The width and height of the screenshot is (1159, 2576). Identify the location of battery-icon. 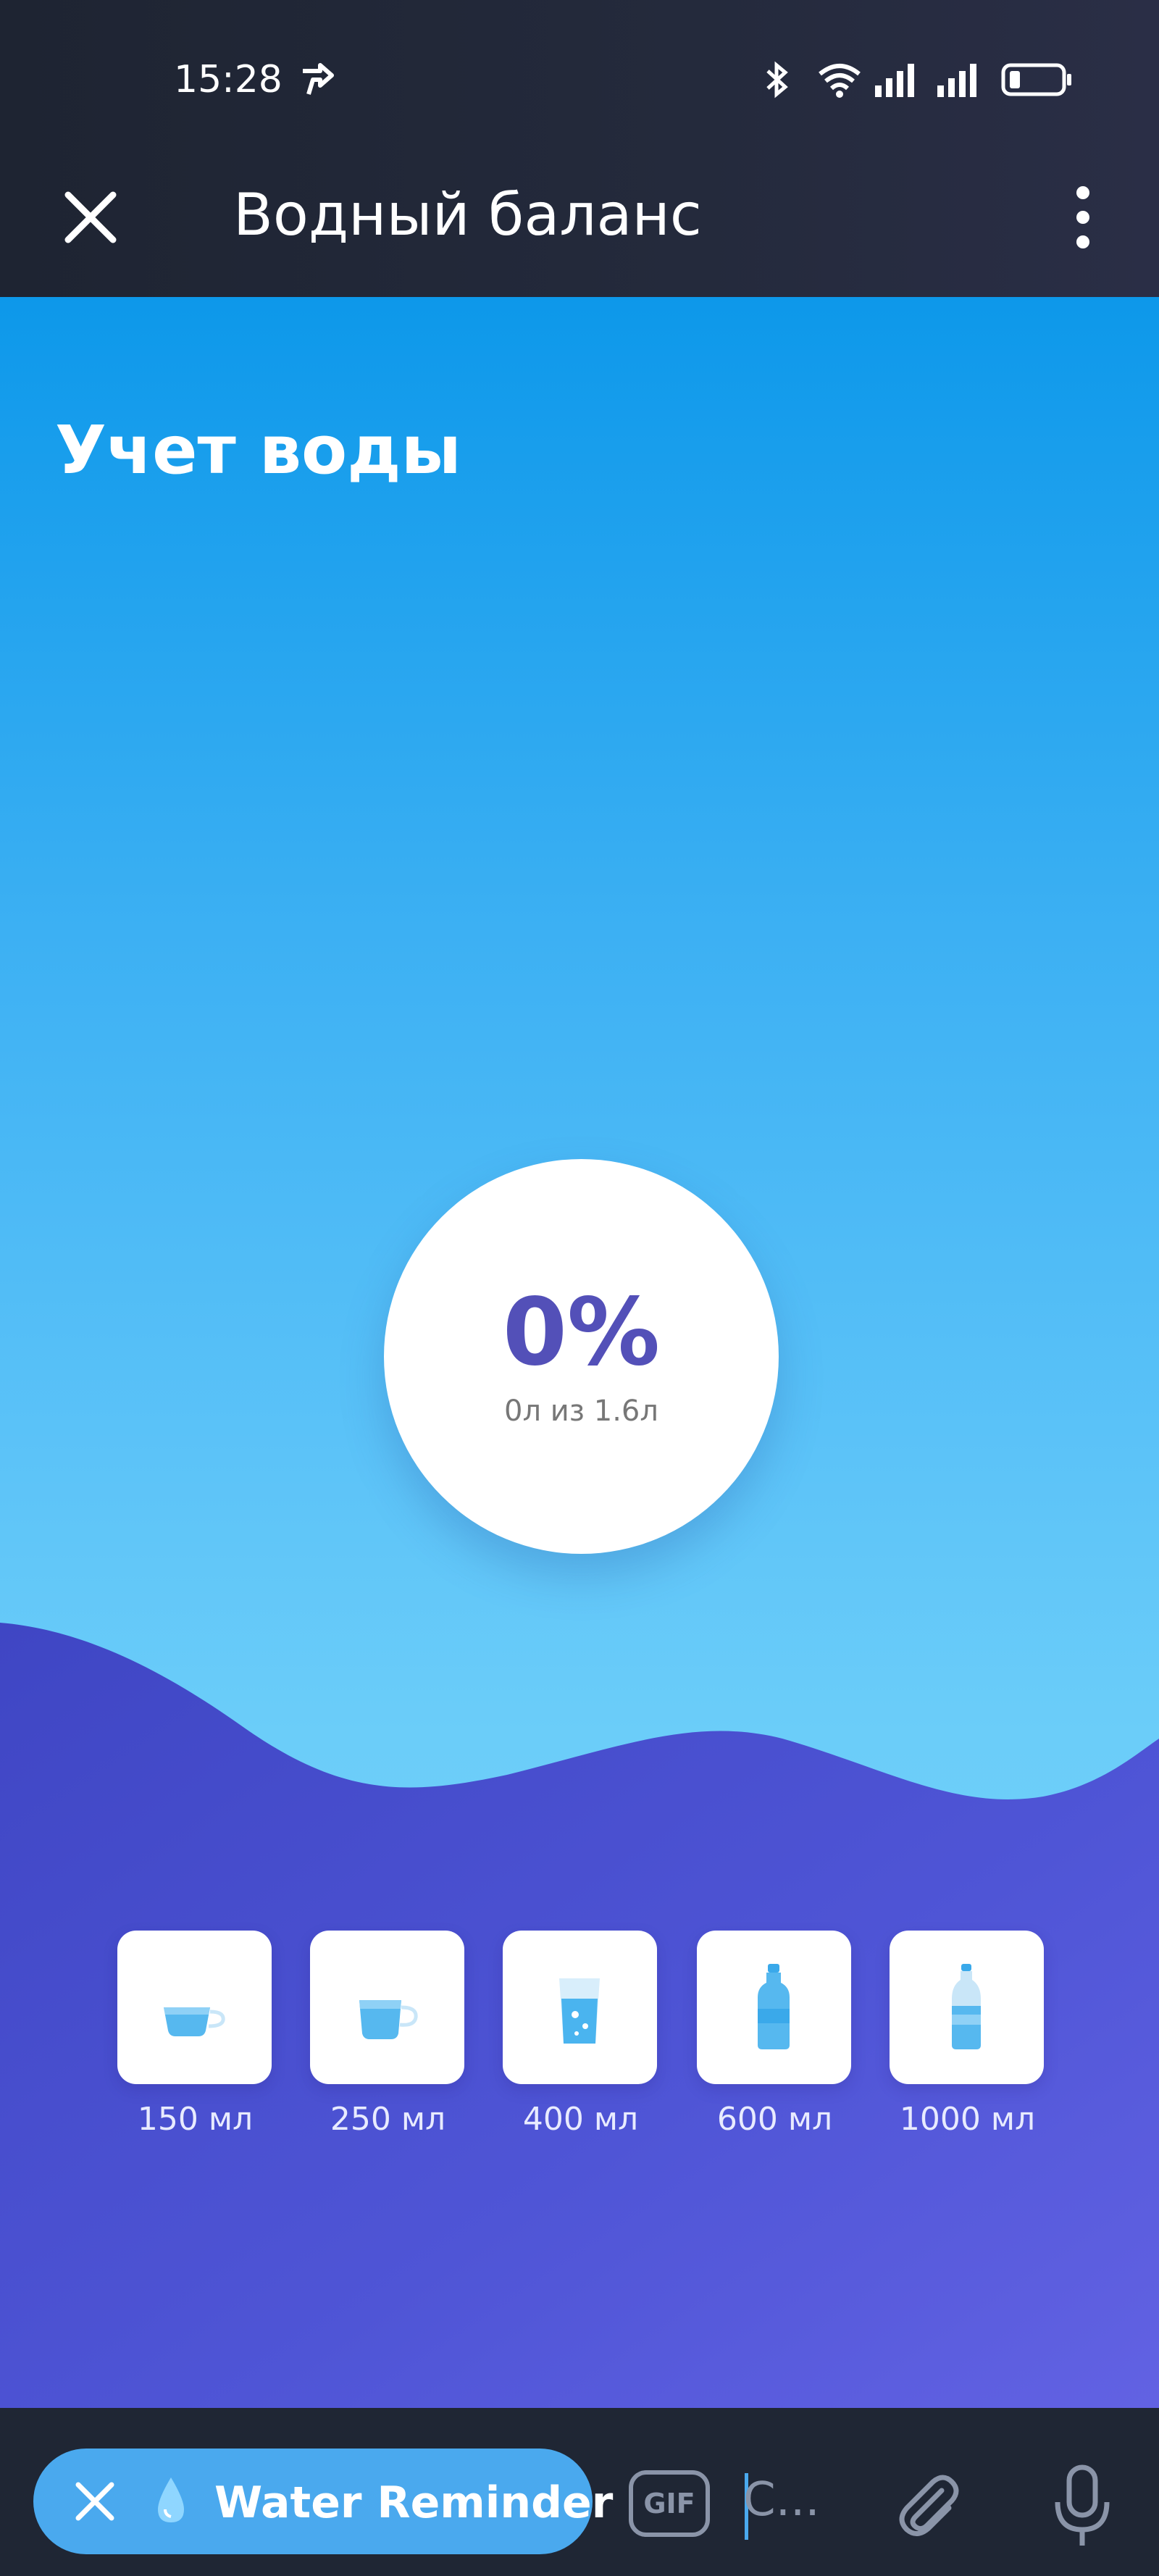
(1036, 79).